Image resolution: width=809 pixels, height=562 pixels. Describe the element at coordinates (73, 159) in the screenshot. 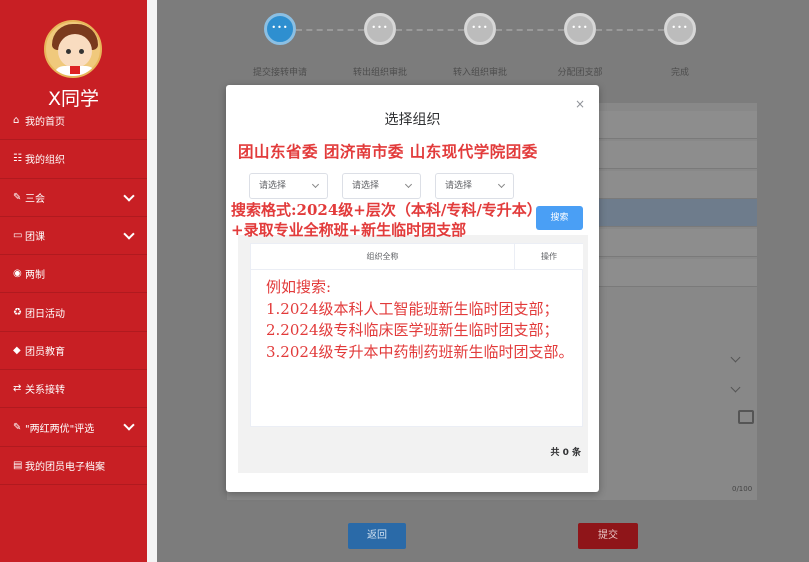

I see `sidebar-item: ☷ 我的组织` at that location.